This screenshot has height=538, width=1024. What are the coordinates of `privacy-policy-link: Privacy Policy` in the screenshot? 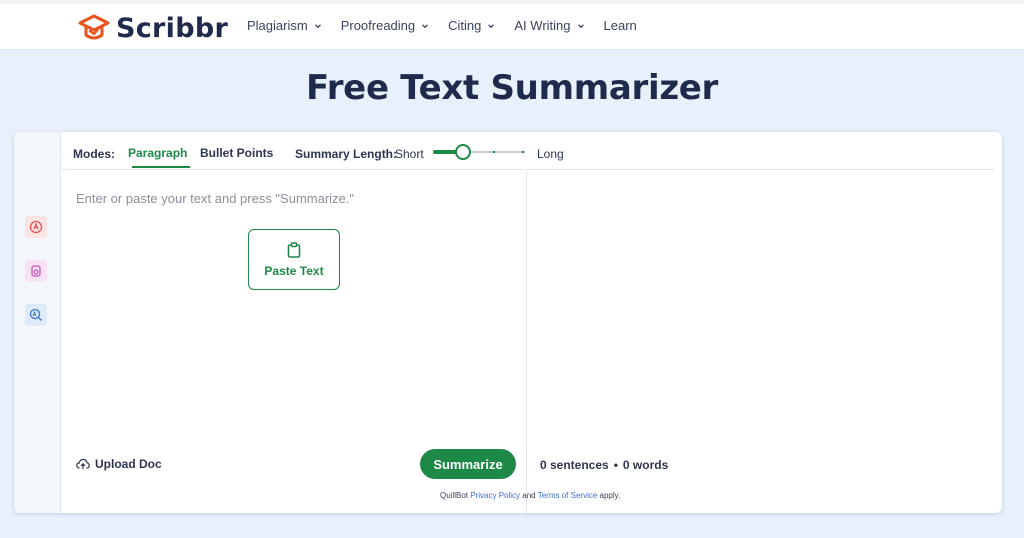 It's located at (495, 495).